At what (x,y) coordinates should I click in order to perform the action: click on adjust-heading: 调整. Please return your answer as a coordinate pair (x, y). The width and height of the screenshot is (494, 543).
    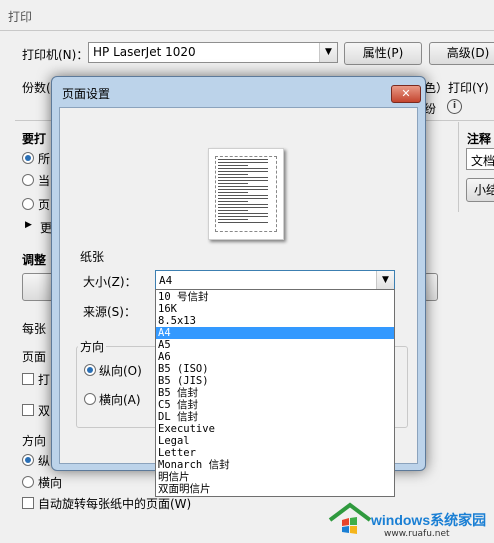
    Looking at the image, I should click on (34, 260).